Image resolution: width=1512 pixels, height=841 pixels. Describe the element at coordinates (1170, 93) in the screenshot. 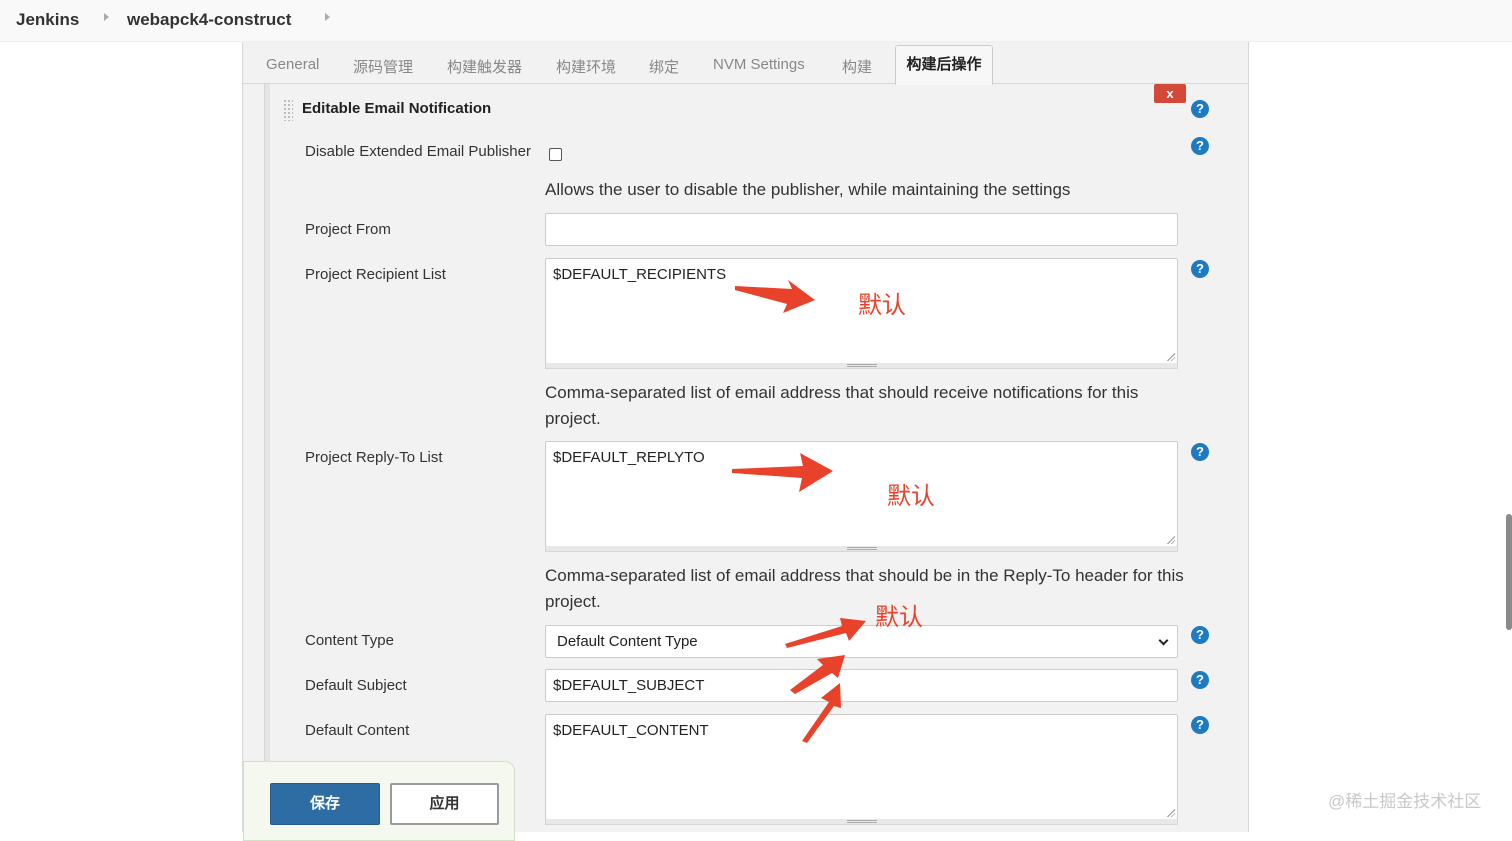

I see `delete-section-button: x` at that location.